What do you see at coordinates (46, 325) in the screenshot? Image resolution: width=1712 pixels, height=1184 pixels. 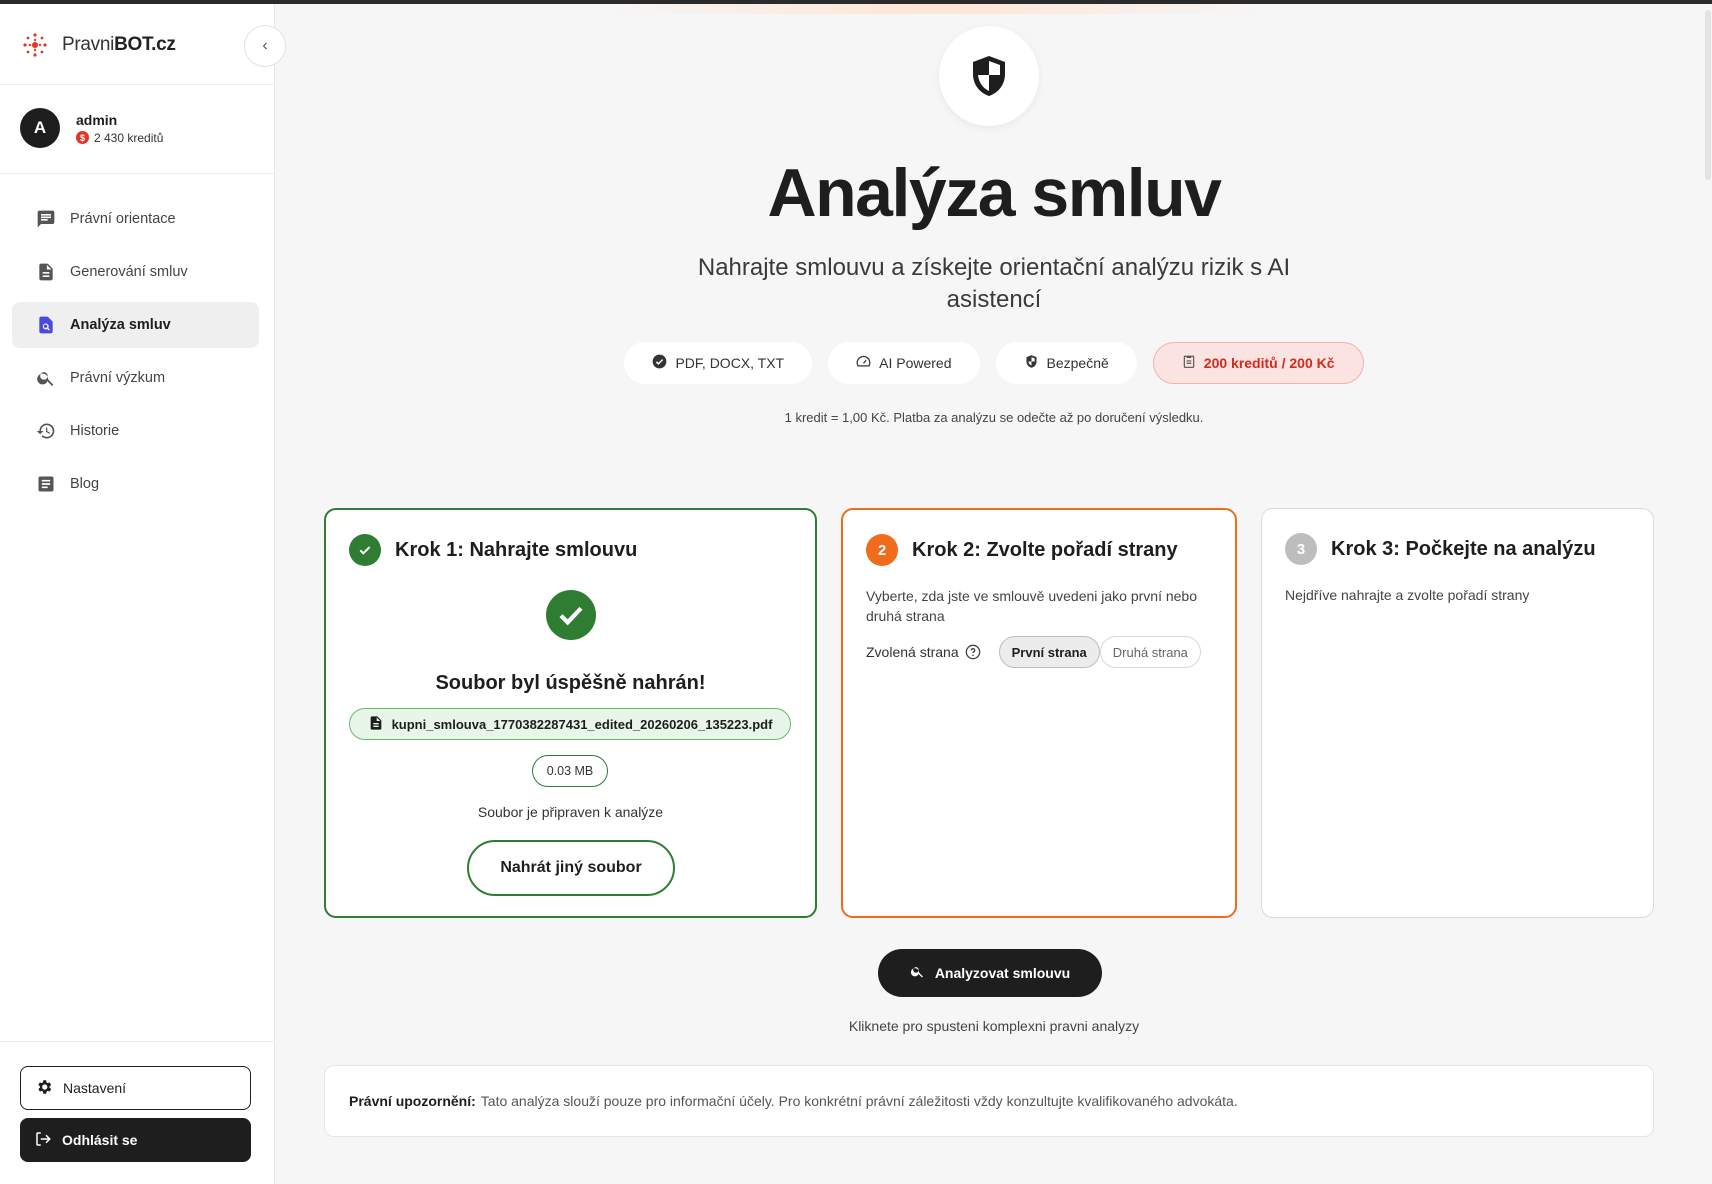 I see `document-search-icon` at bounding box center [46, 325].